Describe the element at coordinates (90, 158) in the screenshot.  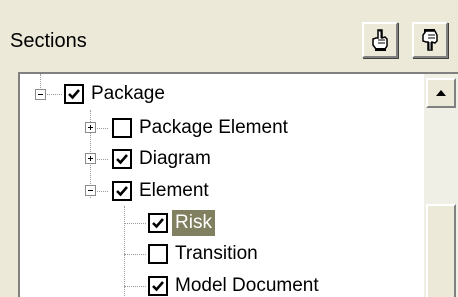
I see `expand-diagram-toggle` at that location.